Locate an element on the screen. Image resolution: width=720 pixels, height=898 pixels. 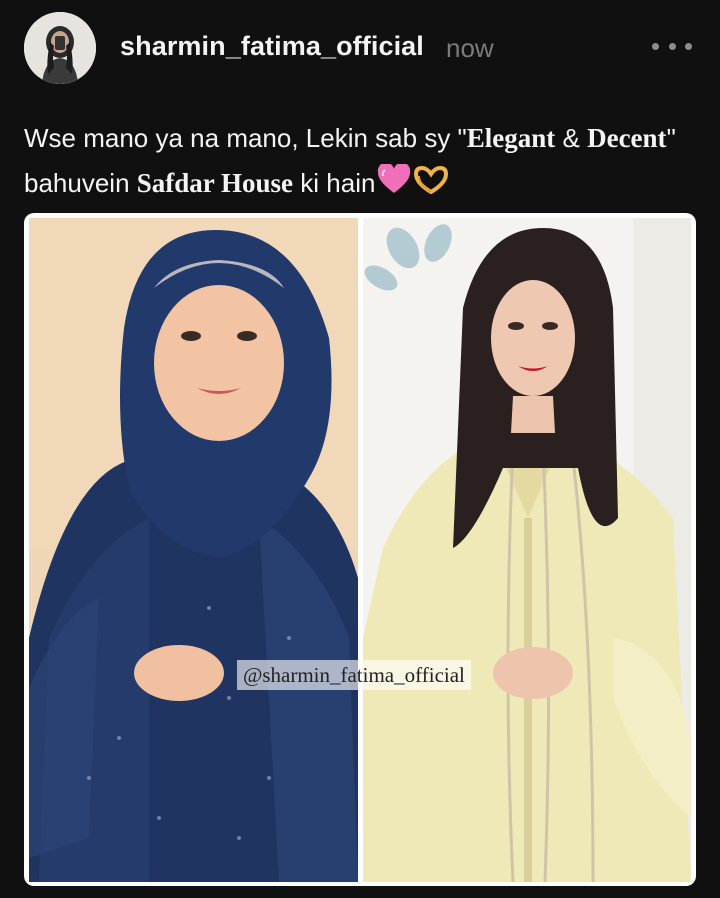
caption-bold-safdar-house: Safdar House is located at coordinates (215, 183).